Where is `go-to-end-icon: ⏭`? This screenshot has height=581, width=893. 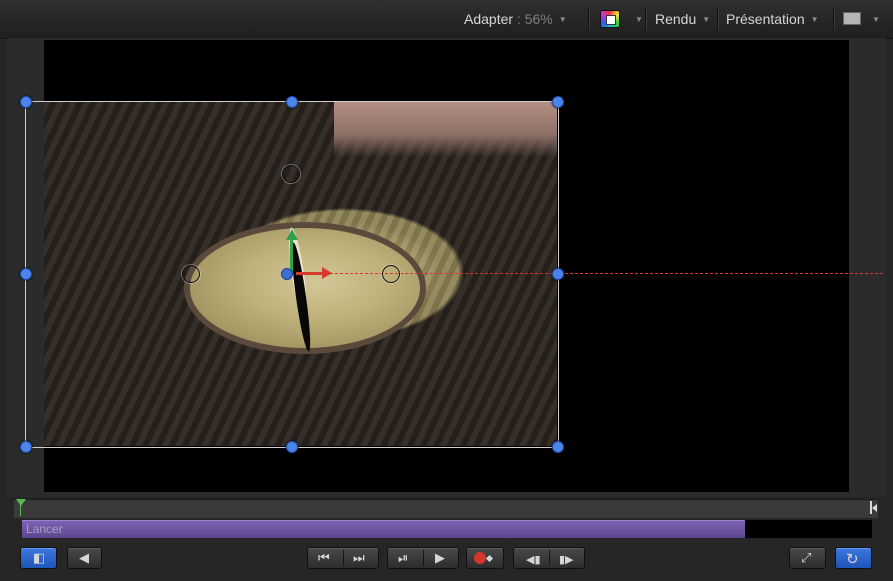 go-to-end-icon: ⏭ is located at coordinates (359, 559).